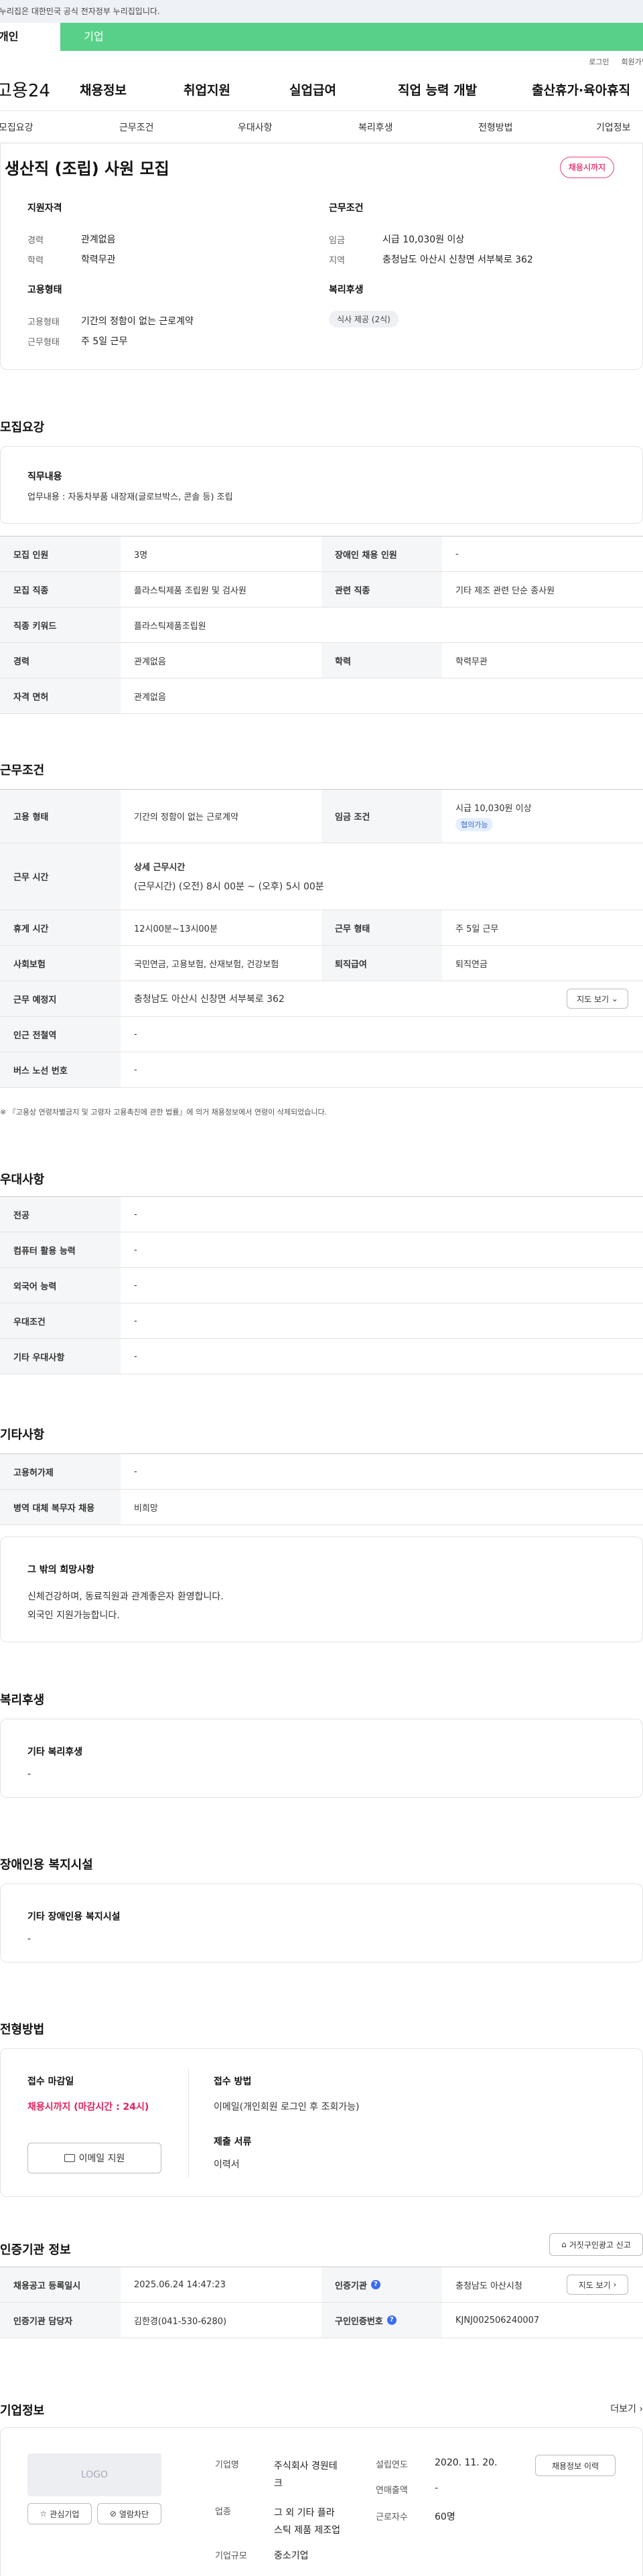 This screenshot has height=2576, width=643. What do you see at coordinates (60, 1570) in the screenshot?
I see `wish-title: 그 밖의 희망사항` at bounding box center [60, 1570].